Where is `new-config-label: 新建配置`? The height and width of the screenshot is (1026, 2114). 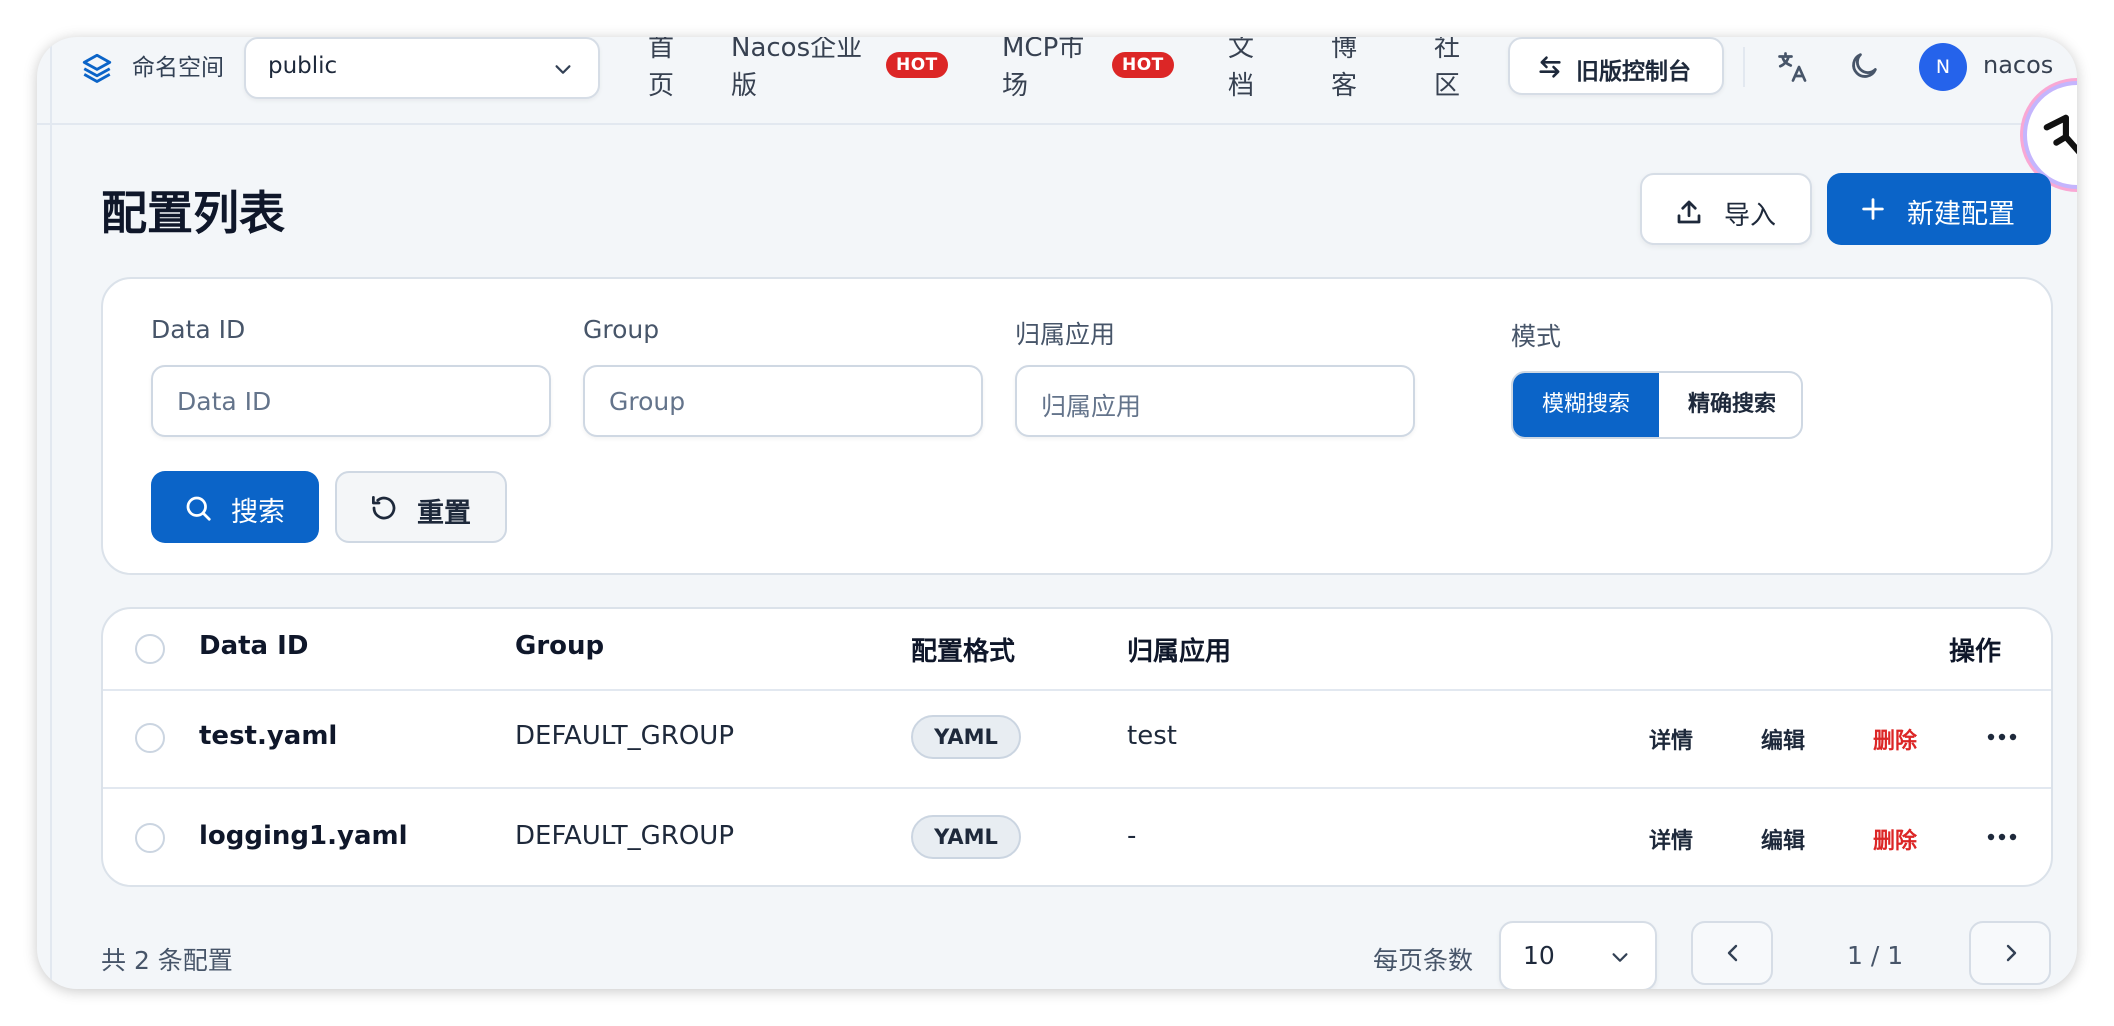
new-config-label: 新建配置 is located at coordinates (1961, 214).